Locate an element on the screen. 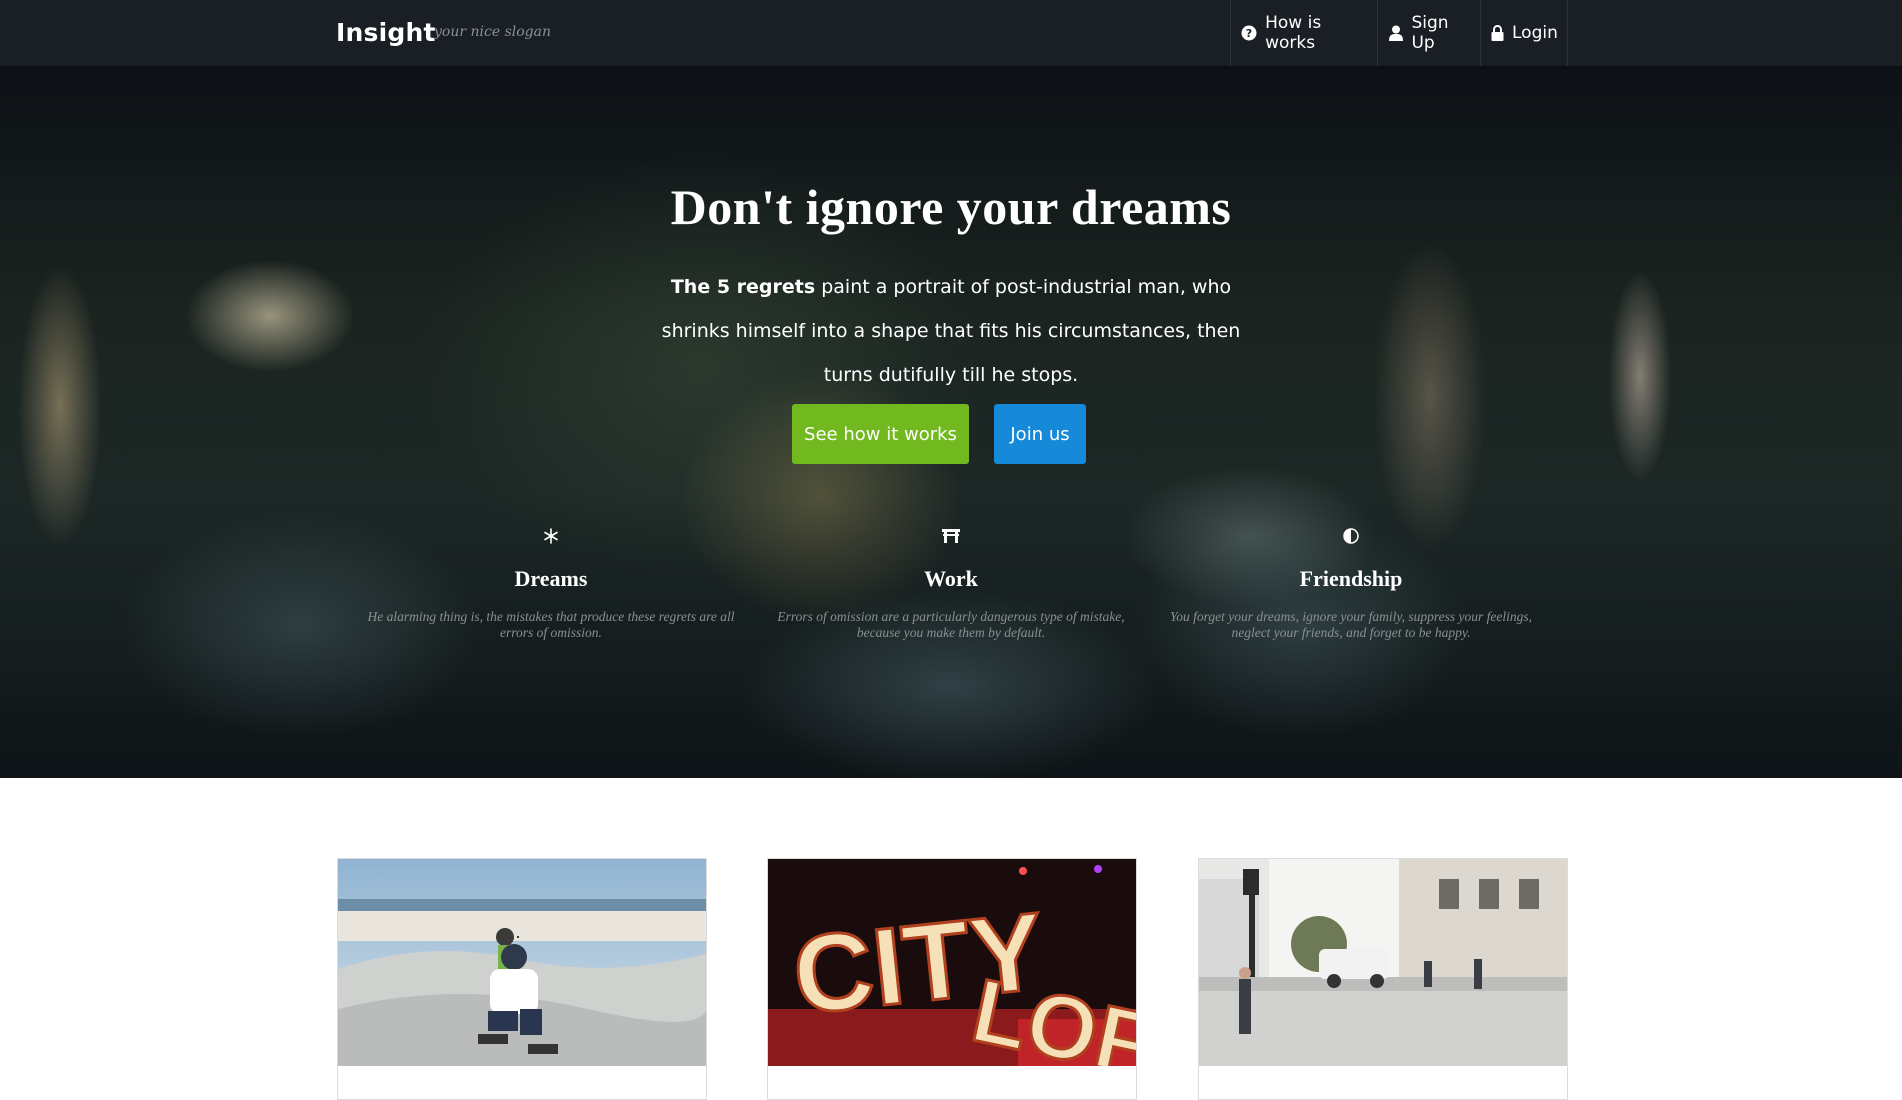 Image resolution: width=1902 pixels, height=1100 pixels. nav-item-label: Sign Up is located at coordinates (1430, 33).